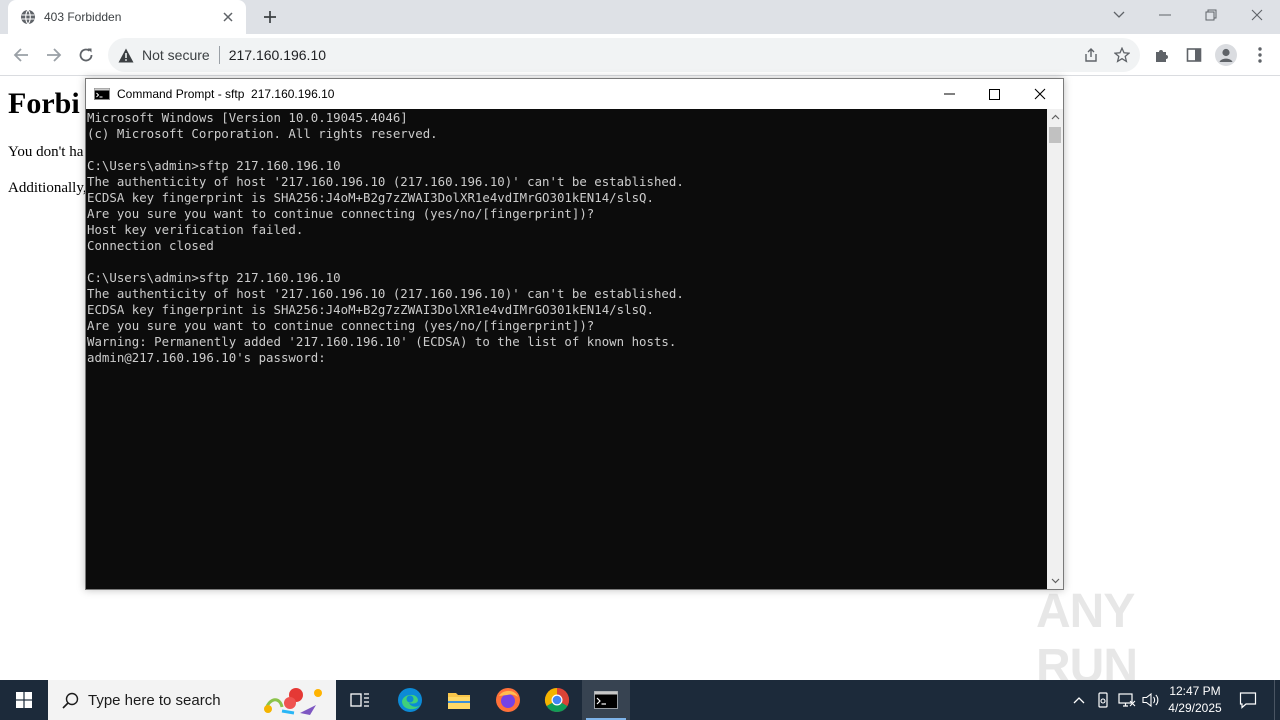 The width and height of the screenshot is (1280, 720). Describe the element at coordinates (1055, 135) in the screenshot. I see `scrollbar-thumb` at that location.